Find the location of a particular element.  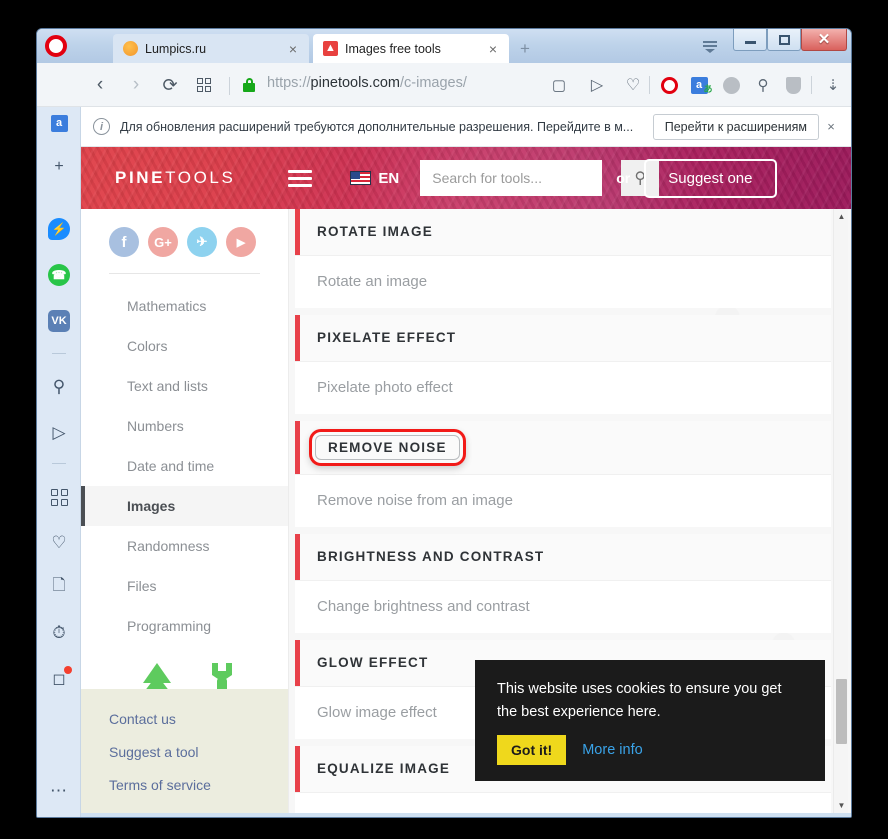

tool-body: Remove noise from an image is located at coordinates (563, 501).